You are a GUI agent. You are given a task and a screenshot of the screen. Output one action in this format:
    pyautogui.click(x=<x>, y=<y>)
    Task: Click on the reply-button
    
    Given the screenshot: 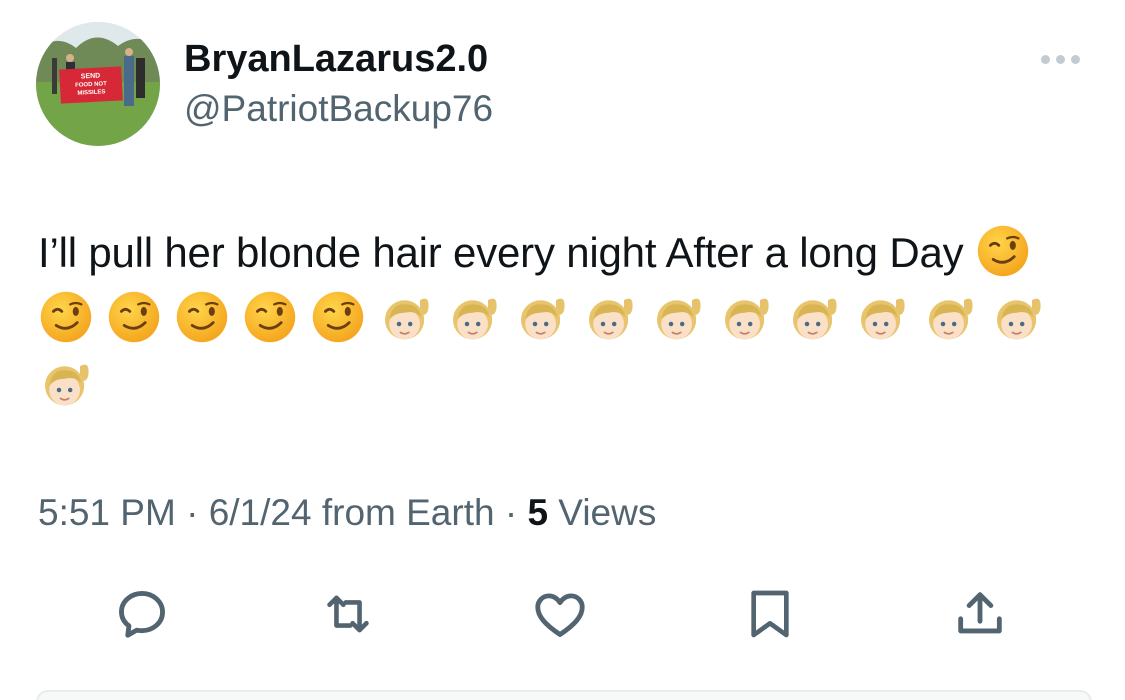 What is the action you would take?
    pyautogui.click(x=142, y=614)
    